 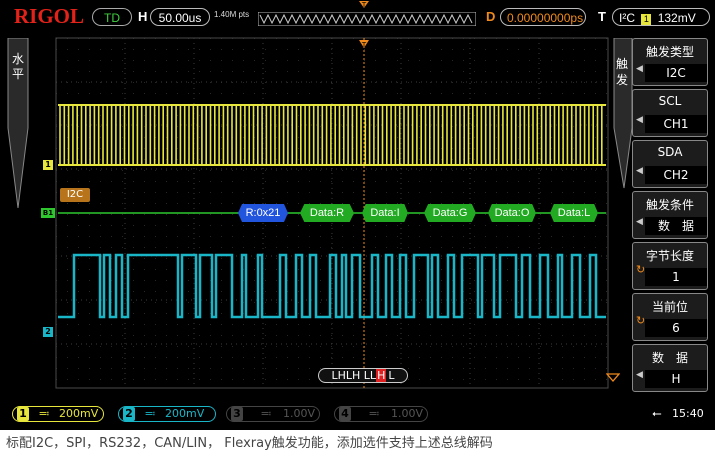 I want to click on menu-item-title: SCL, so click(x=670, y=101).